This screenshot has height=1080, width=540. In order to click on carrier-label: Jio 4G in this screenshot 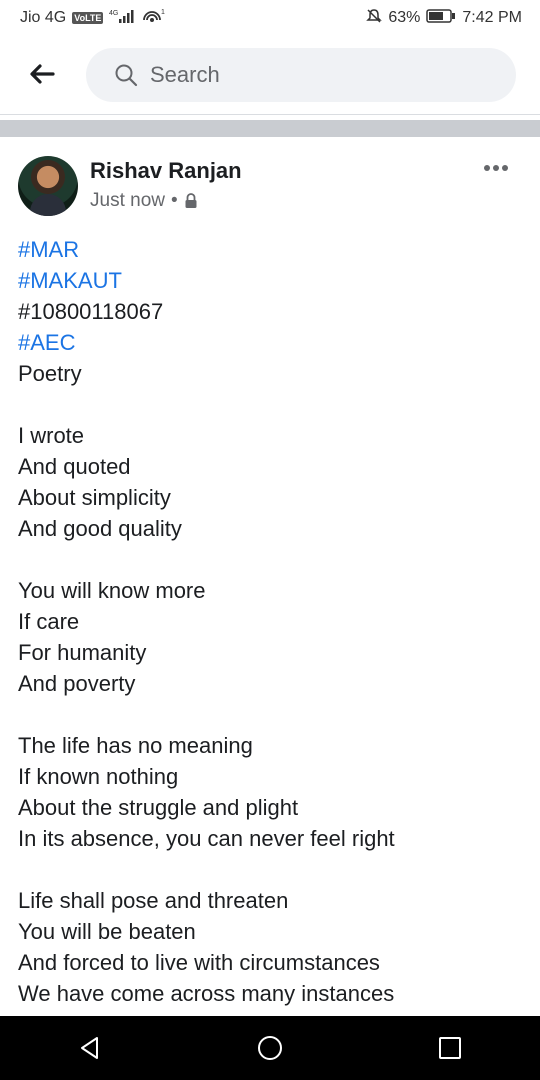, I will do `click(43, 17)`.